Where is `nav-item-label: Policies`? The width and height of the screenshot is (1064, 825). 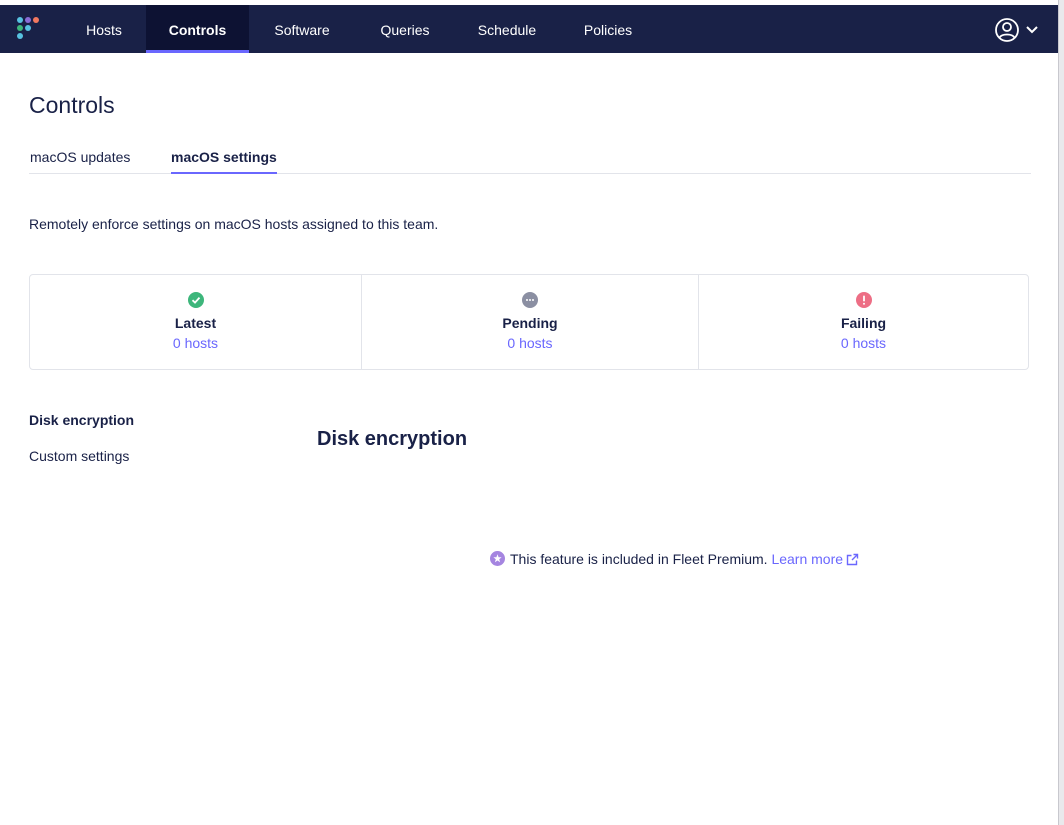
nav-item-label: Policies is located at coordinates (608, 30).